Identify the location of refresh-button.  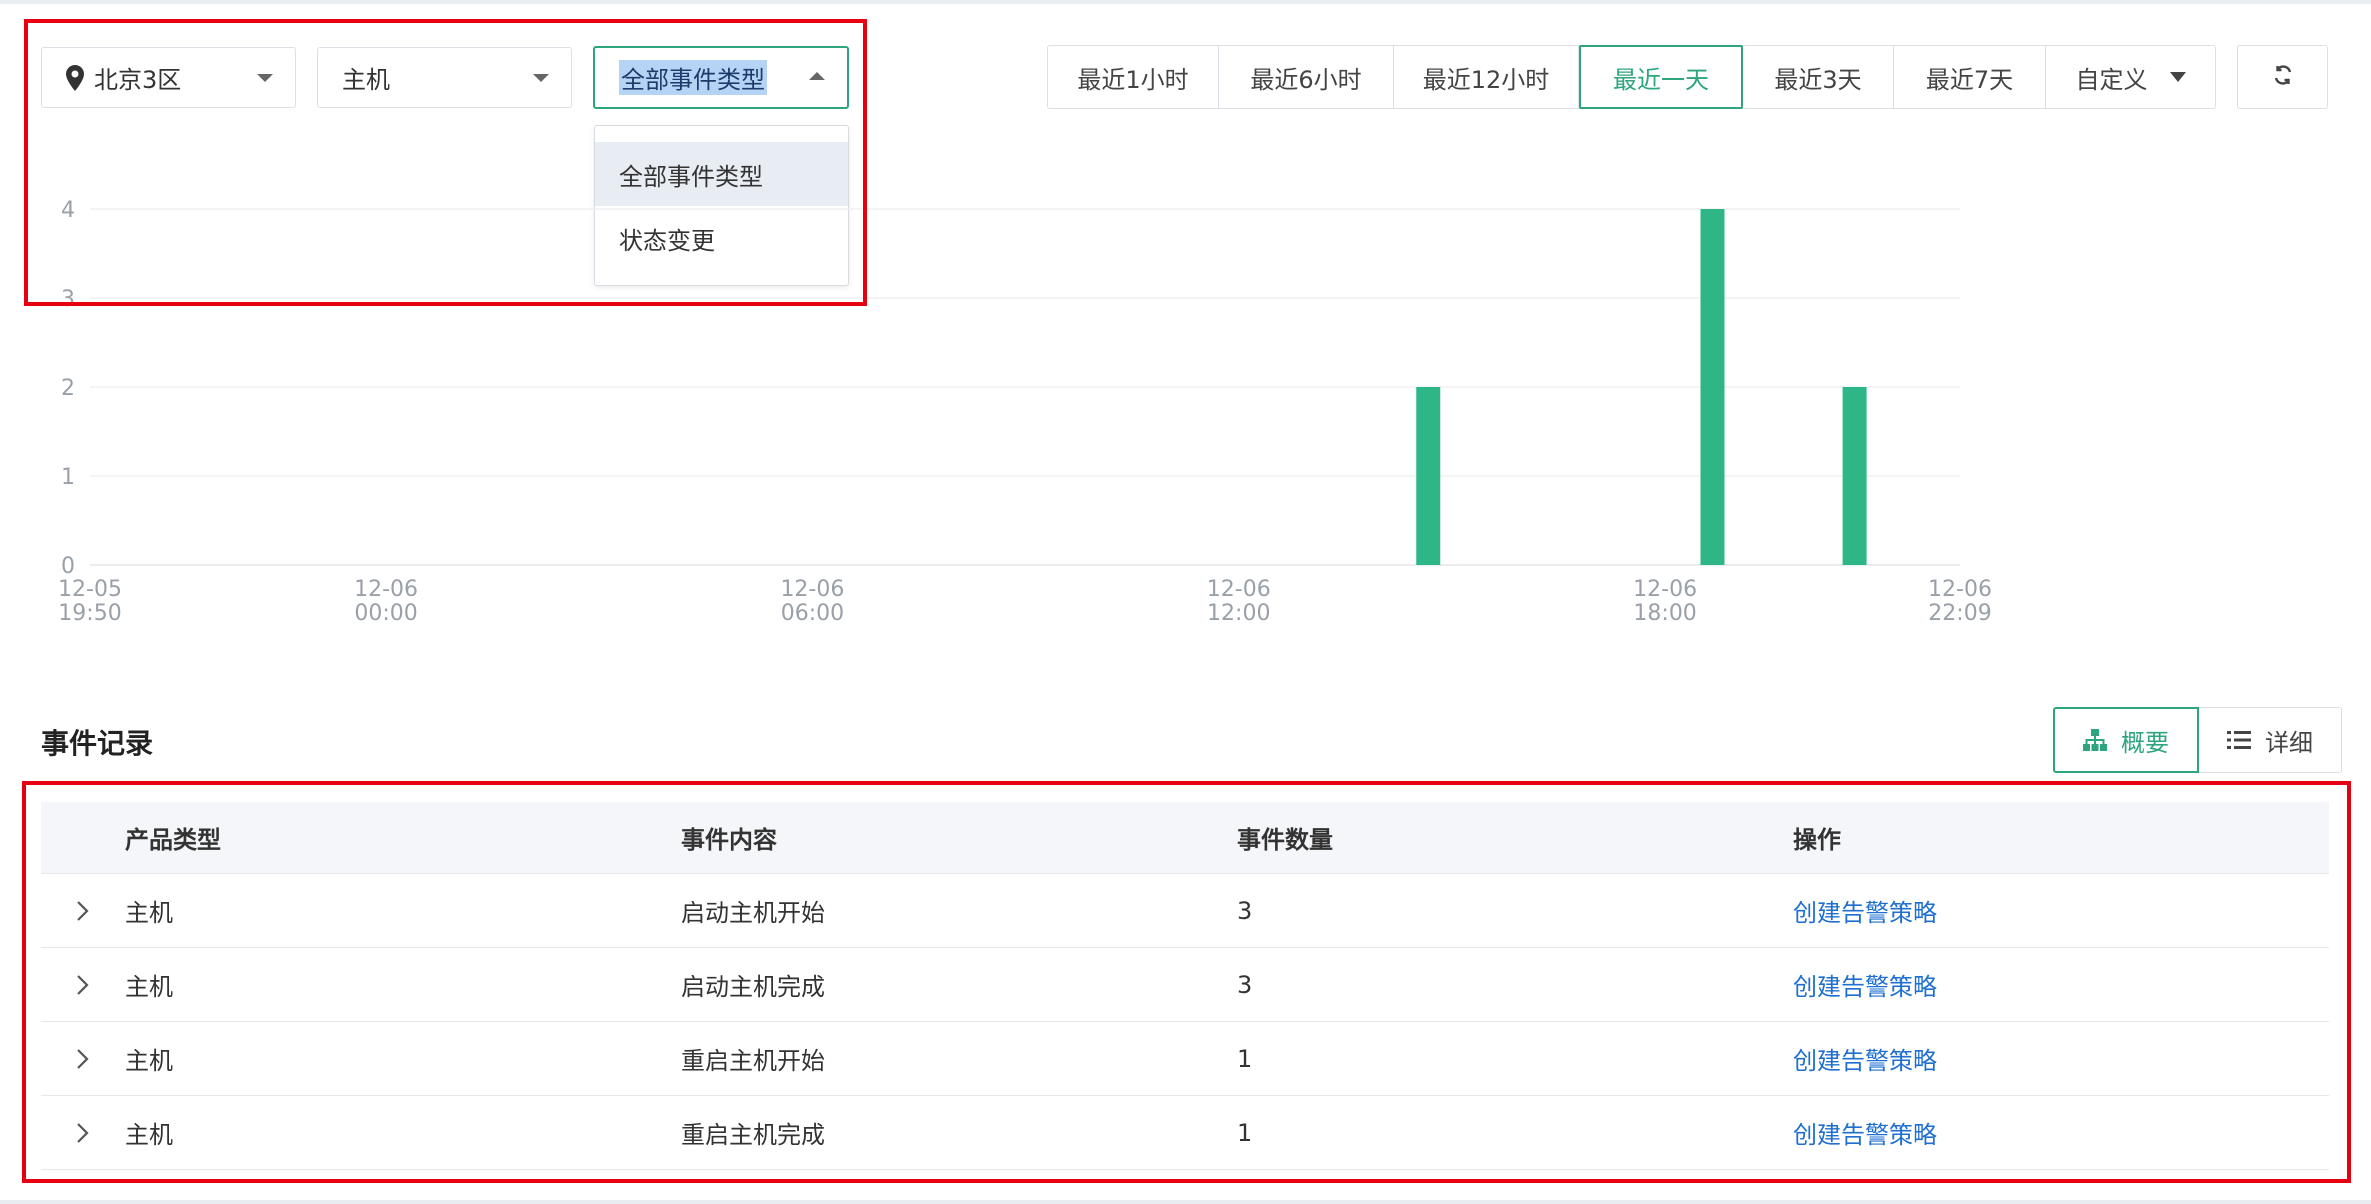
(2282, 77).